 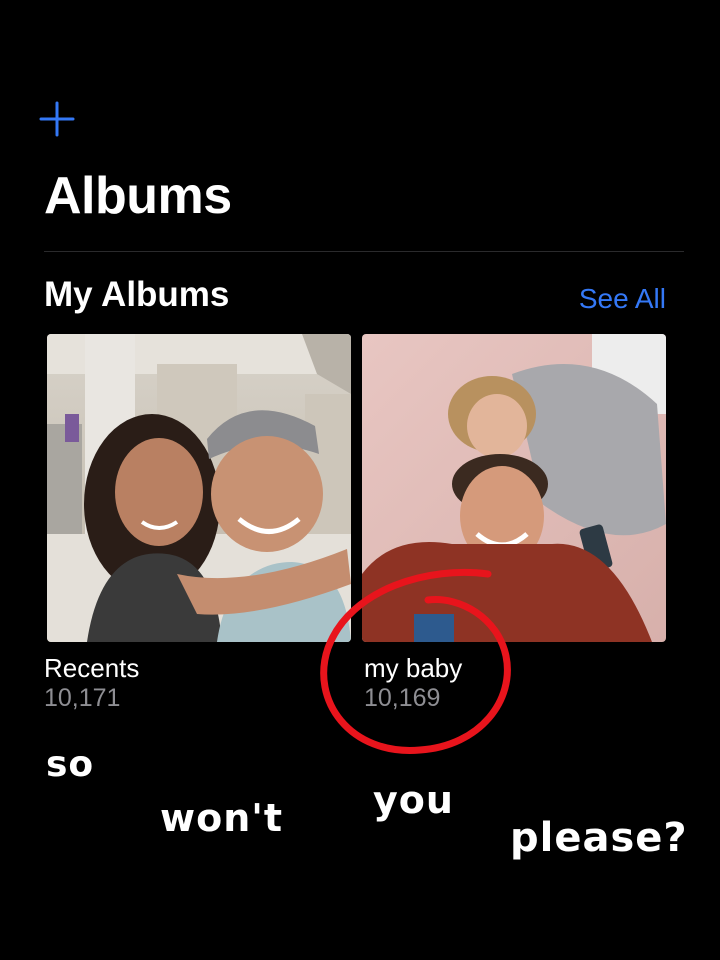 What do you see at coordinates (92, 668) in the screenshot?
I see `album-name: Recents` at bounding box center [92, 668].